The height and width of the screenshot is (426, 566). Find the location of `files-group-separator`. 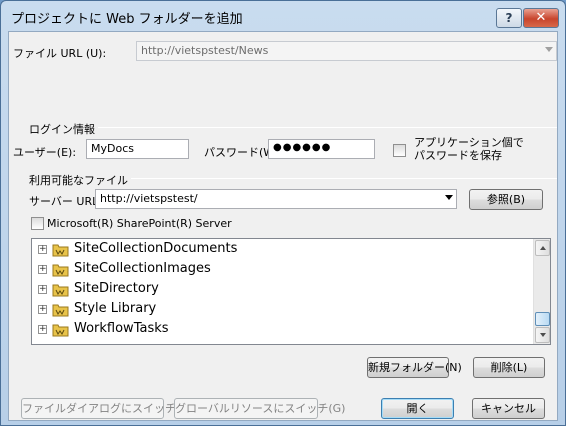

files-group-separator is located at coordinates (333, 178).